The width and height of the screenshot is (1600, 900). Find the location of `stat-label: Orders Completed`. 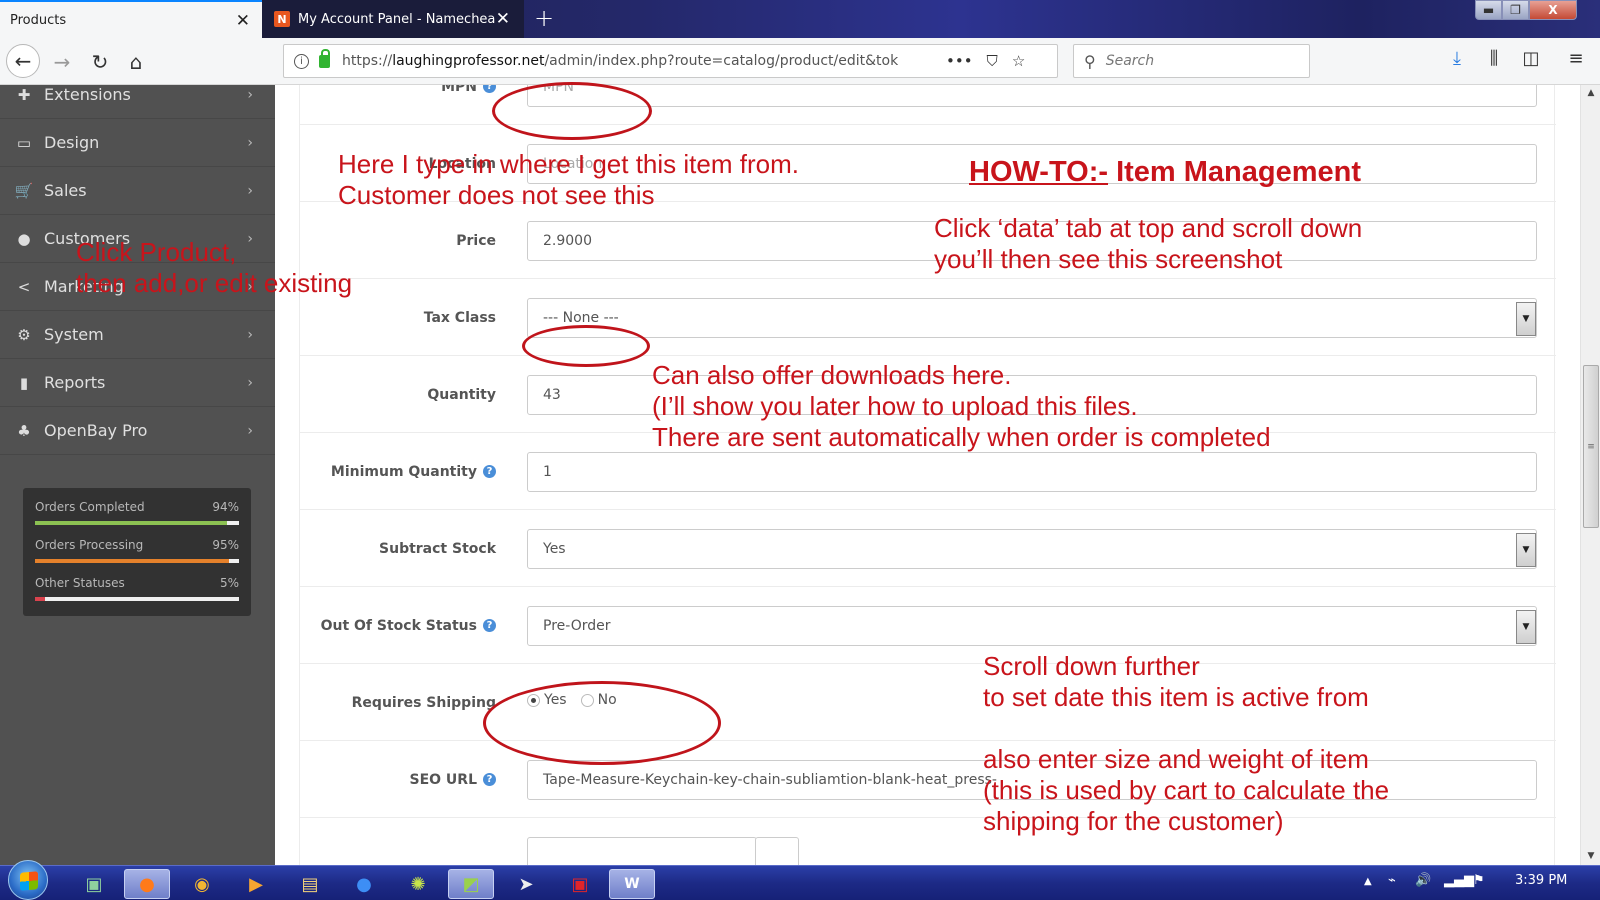

stat-label: Orders Completed is located at coordinates (90, 507).